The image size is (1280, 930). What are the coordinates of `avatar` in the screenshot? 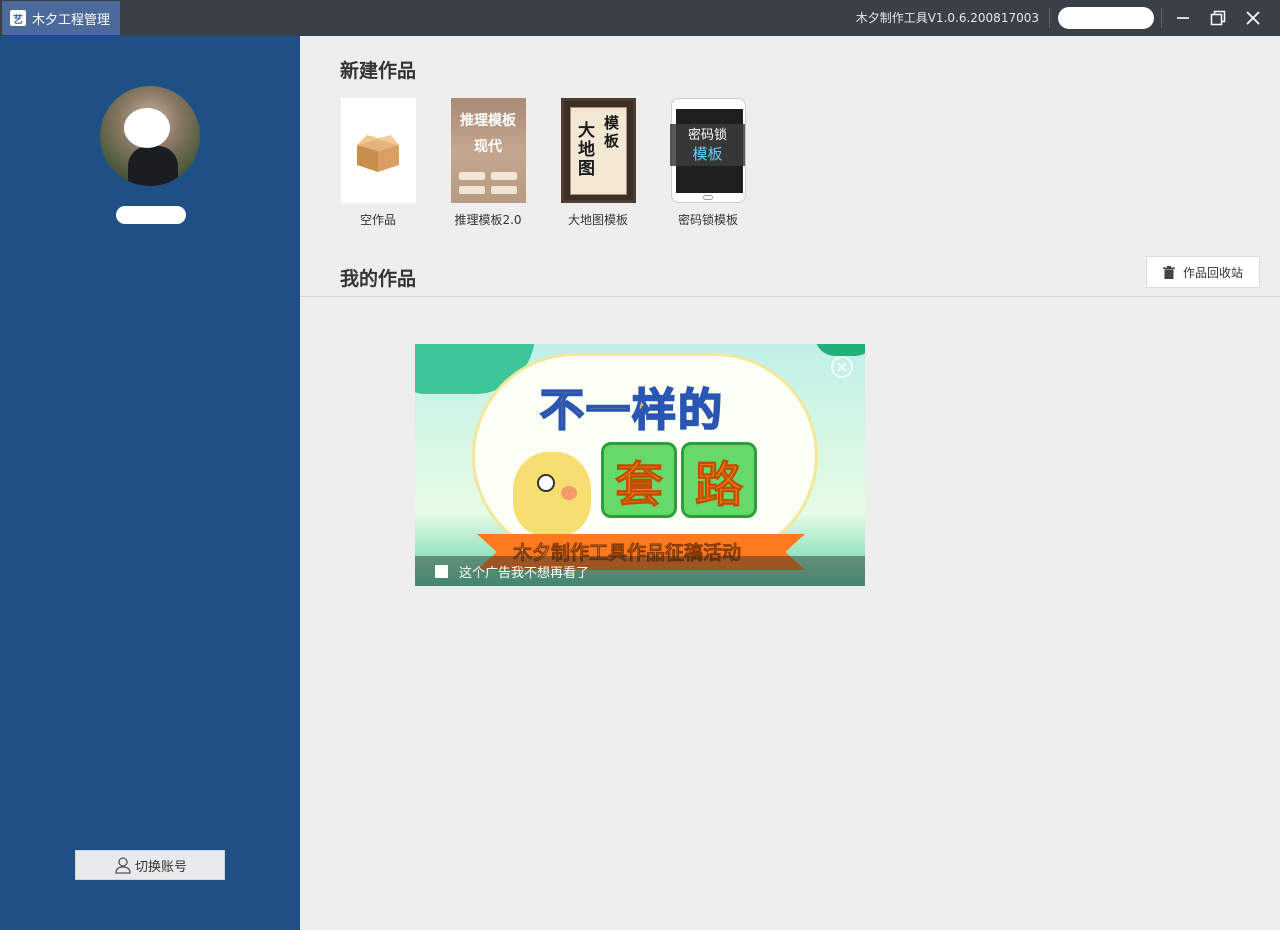 It's located at (150, 136).